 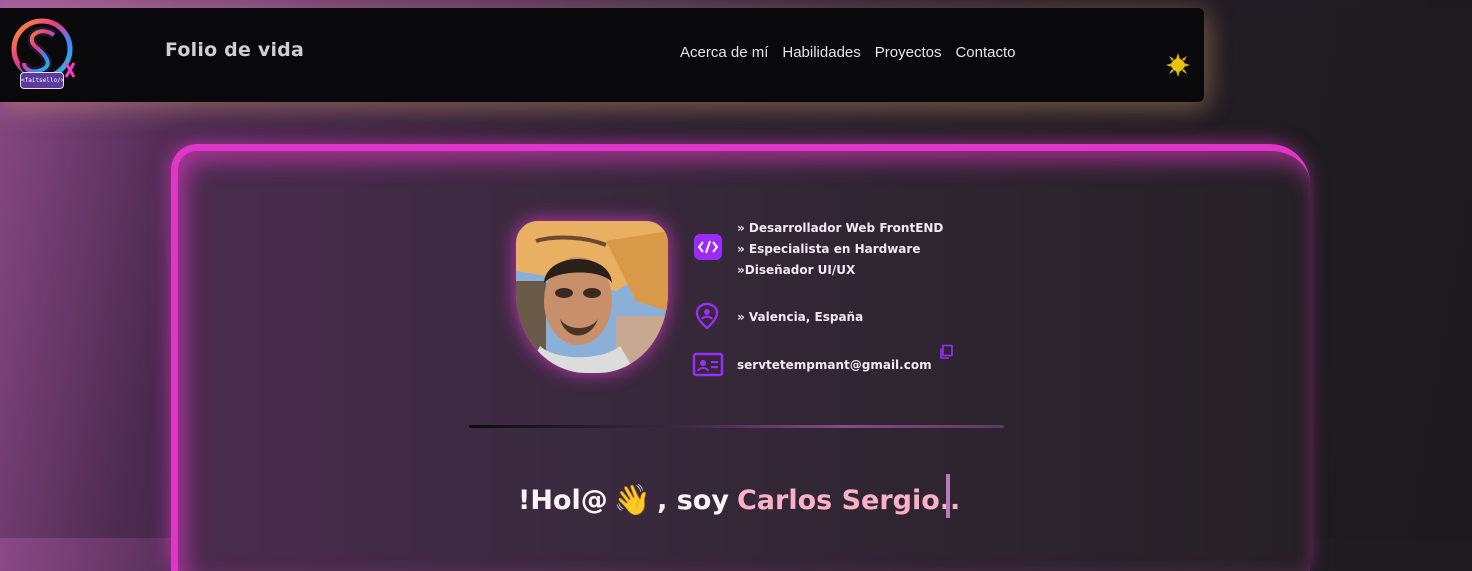 What do you see at coordinates (632, 500) in the screenshot?
I see `waving-hand-icon: 👋` at bounding box center [632, 500].